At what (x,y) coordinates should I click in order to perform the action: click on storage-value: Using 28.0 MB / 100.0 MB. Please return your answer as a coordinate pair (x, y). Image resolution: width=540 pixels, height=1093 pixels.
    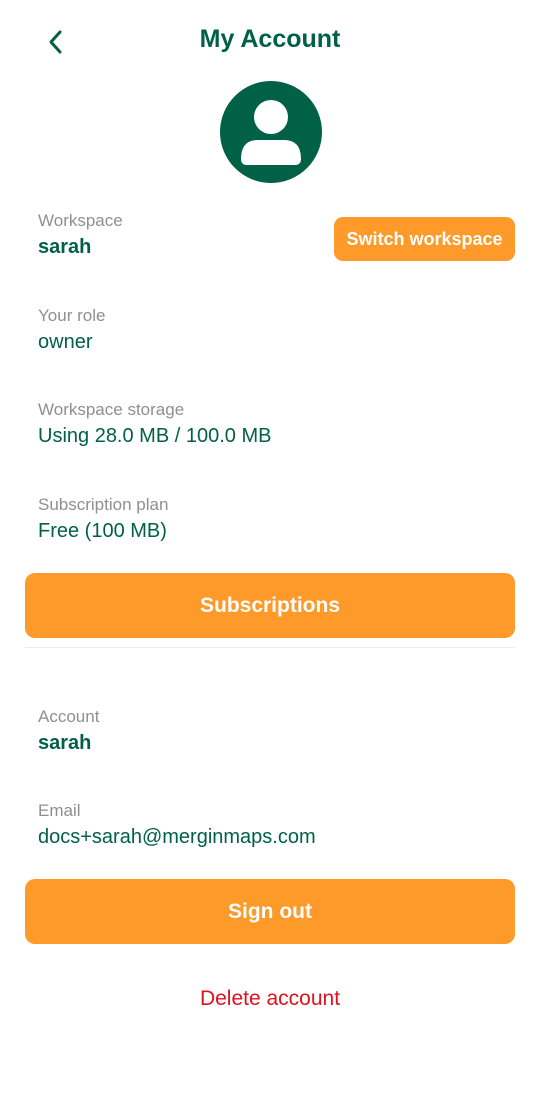
    Looking at the image, I should click on (155, 436).